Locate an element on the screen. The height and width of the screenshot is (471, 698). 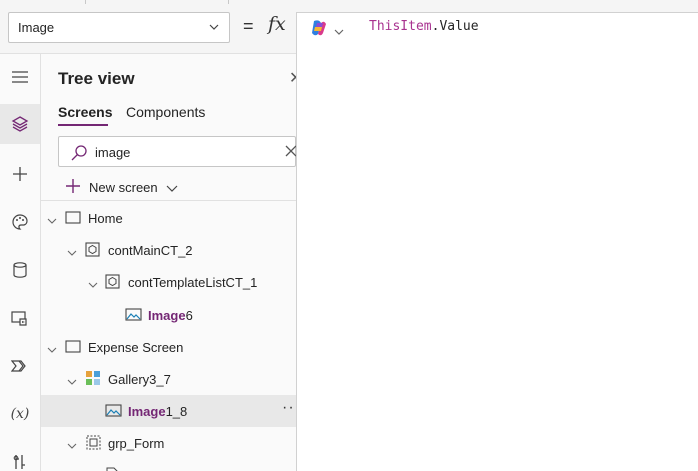
node-label: Image1_8 is located at coordinates (157, 411).